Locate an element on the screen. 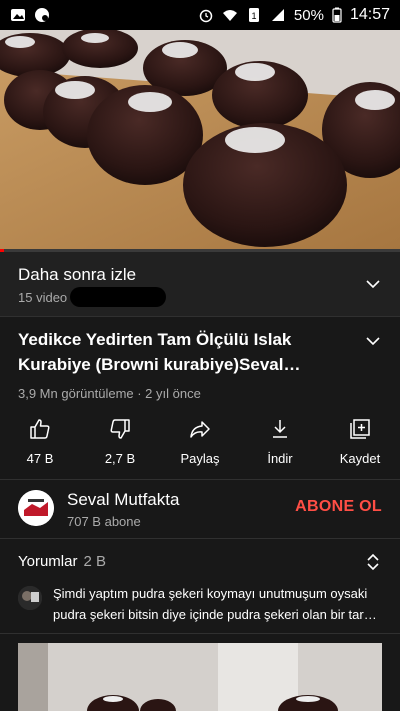 Image resolution: width=400 pixels, height=711 pixels. playlist-title: Daha sonra izle is located at coordinates (77, 274).